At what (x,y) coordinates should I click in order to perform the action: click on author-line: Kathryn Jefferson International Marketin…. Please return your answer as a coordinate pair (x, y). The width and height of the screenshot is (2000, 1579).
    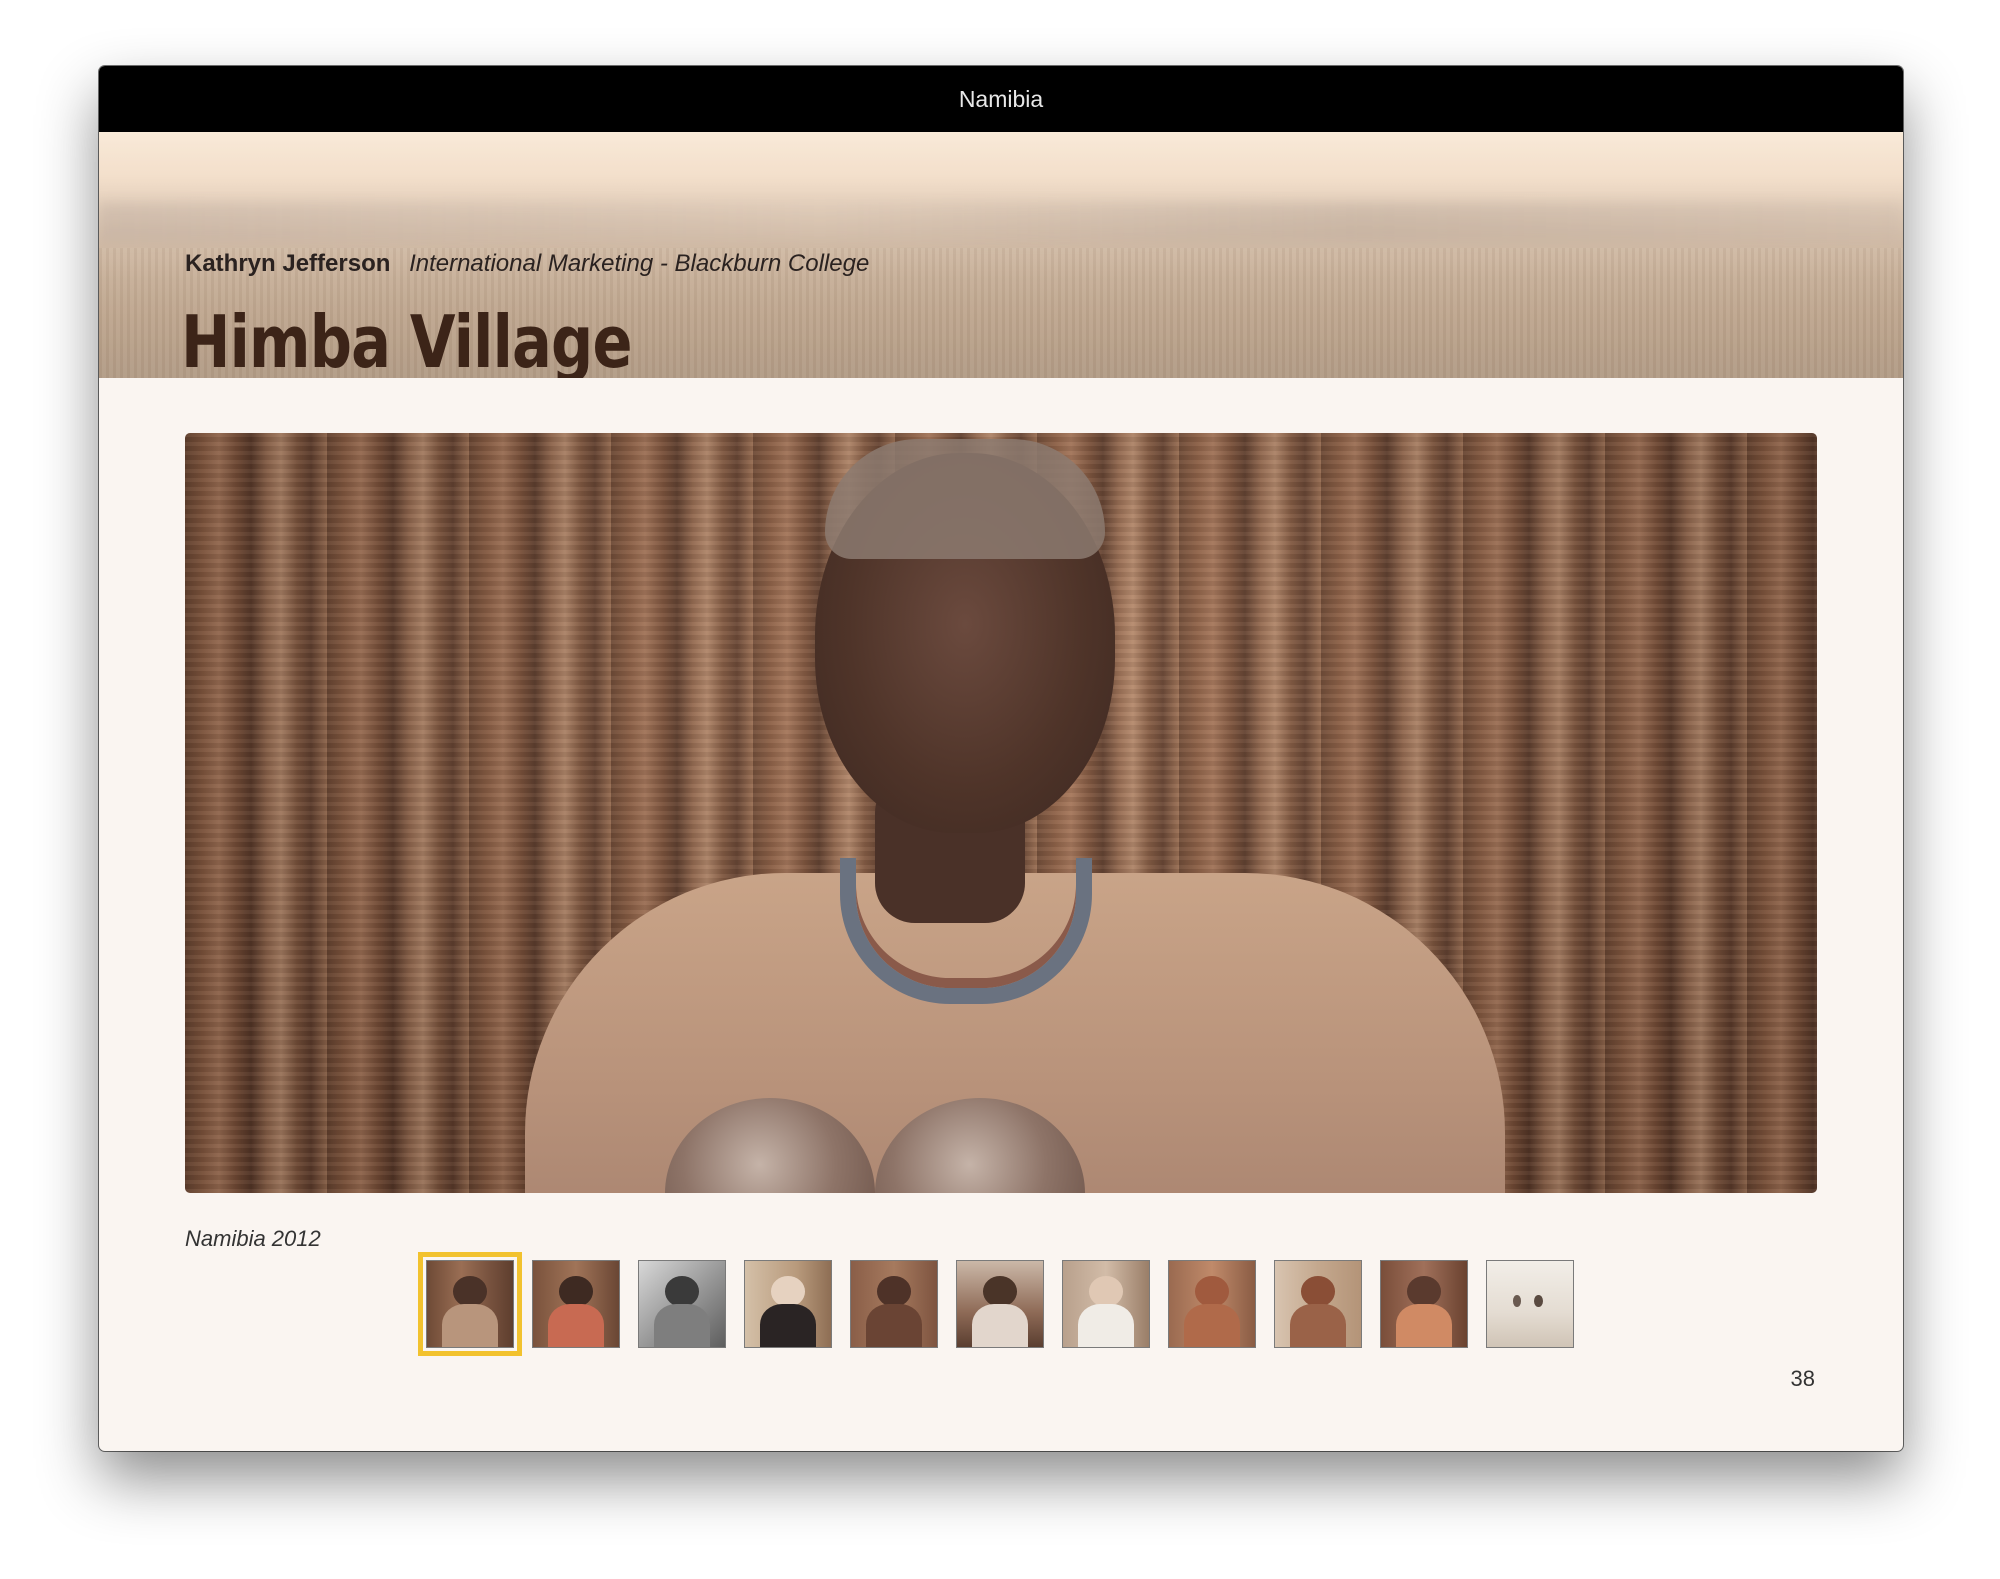
    Looking at the image, I should click on (527, 264).